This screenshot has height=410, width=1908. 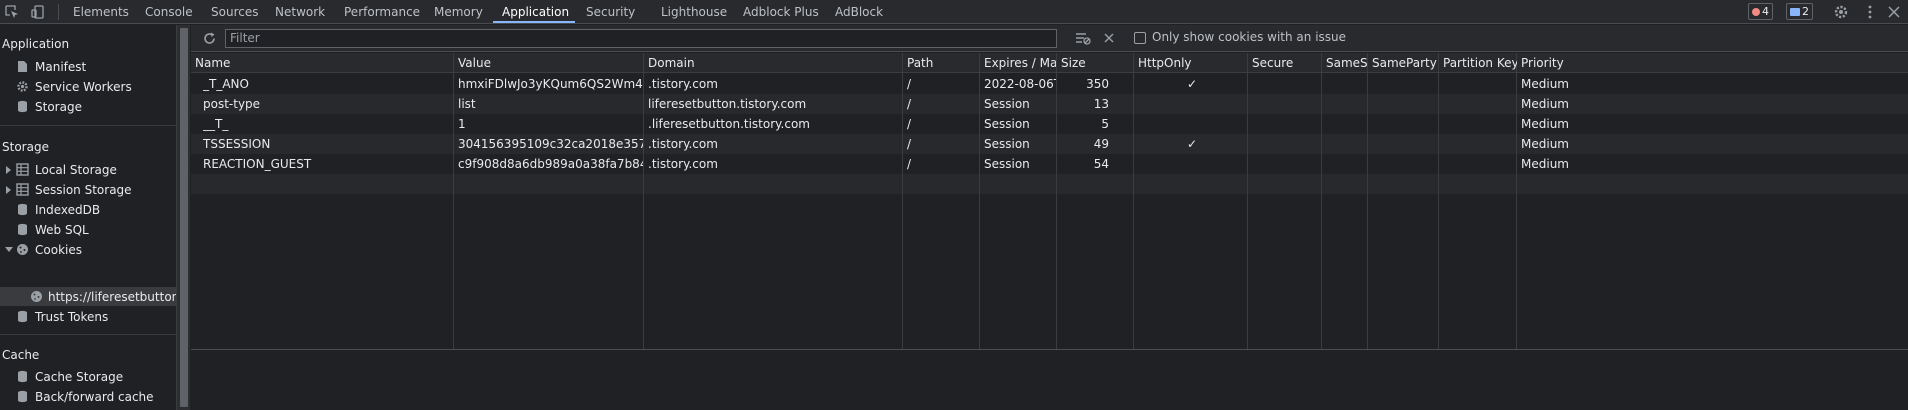 I want to click on collapse-arrow-icon, so click(x=9, y=249).